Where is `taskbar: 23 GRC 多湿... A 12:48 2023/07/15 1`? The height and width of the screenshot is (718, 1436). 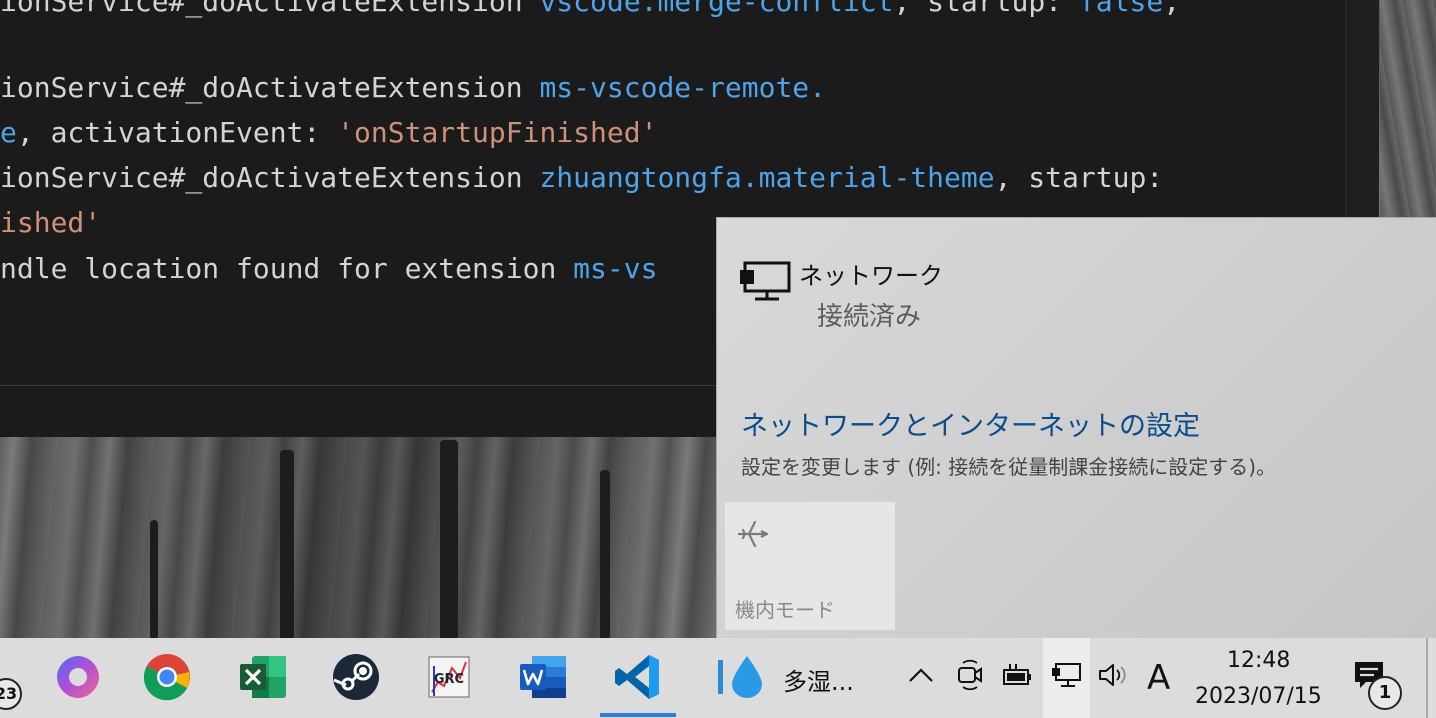
taskbar: 23 GRC 多湿... A 12:48 2023/07/15 1 is located at coordinates (718, 678).